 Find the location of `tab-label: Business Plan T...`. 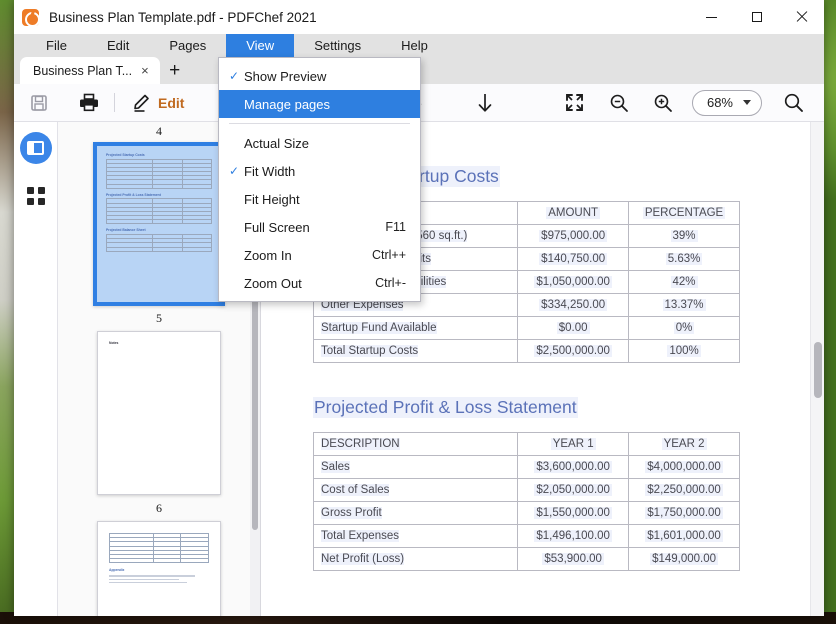

tab-label: Business Plan T... is located at coordinates (83, 70).